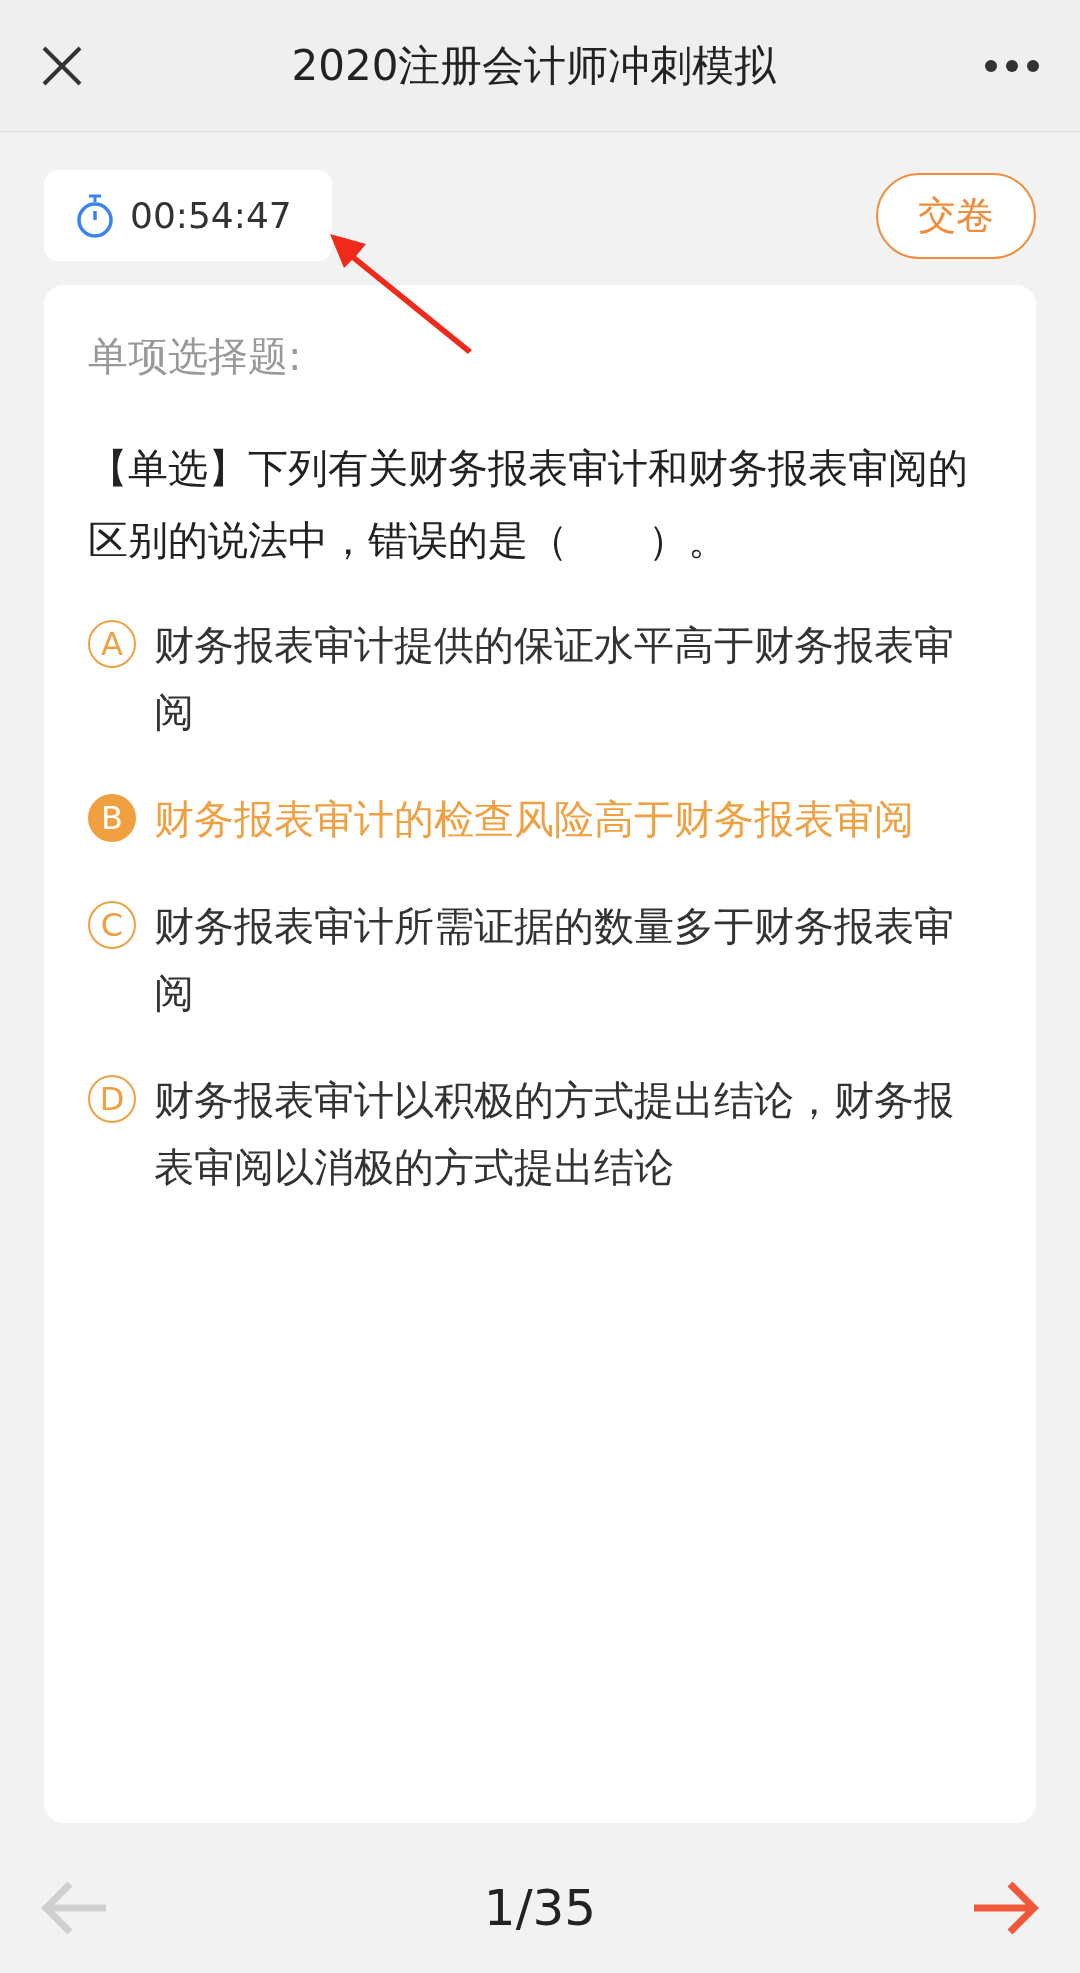  I want to click on option-letter: B, so click(112, 818).